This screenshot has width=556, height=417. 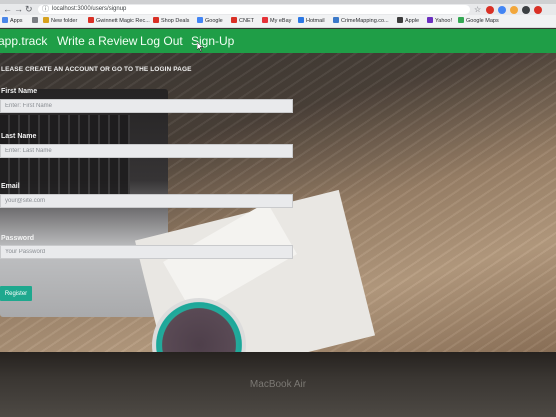 I want to click on first-name-label: First Name, so click(x=19, y=91).